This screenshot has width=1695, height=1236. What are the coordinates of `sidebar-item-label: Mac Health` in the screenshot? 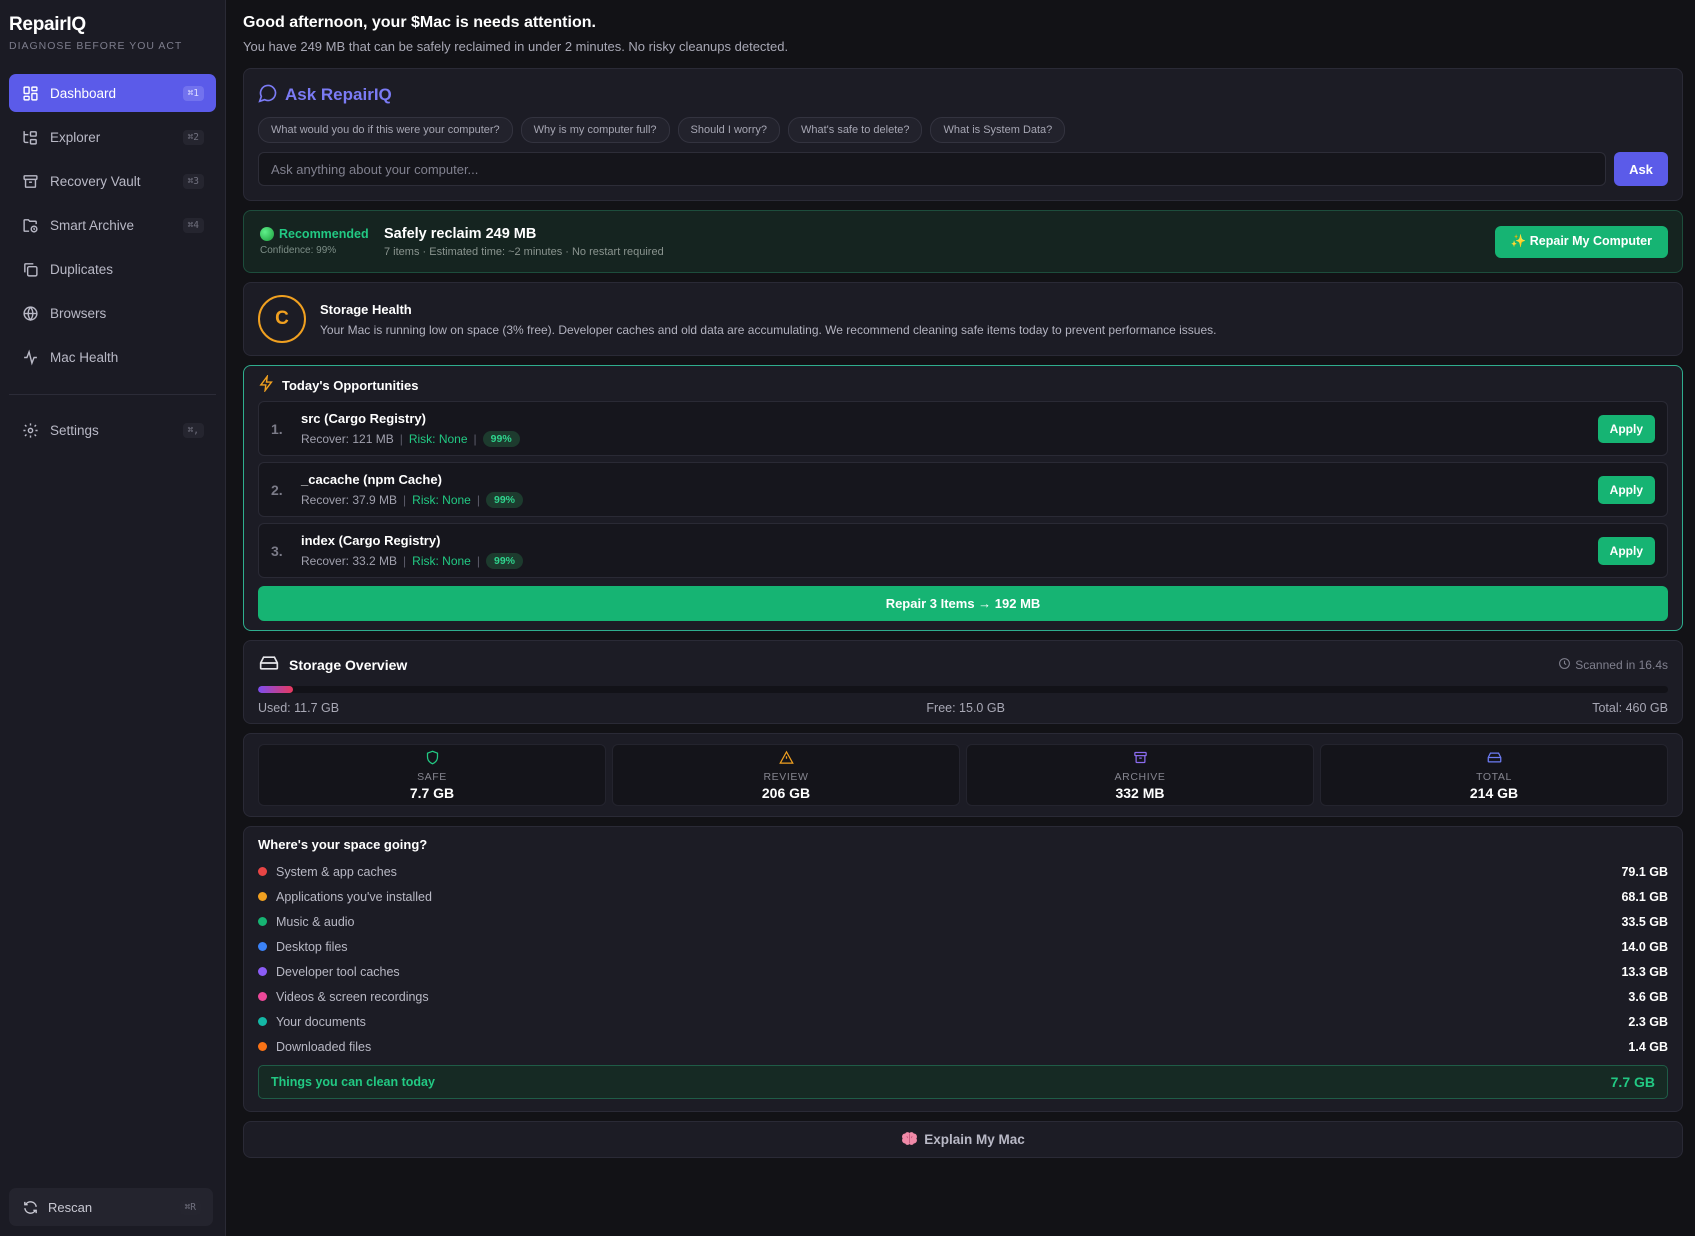 It's located at (84, 357).